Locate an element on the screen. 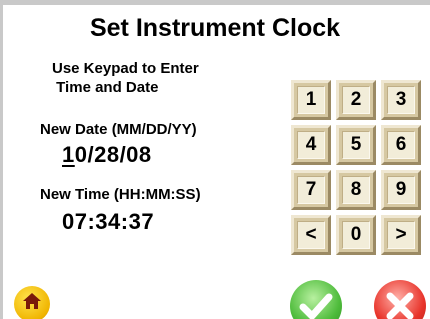 The image size is (430, 319). date-cursor-digit: 1 is located at coordinates (68, 154).